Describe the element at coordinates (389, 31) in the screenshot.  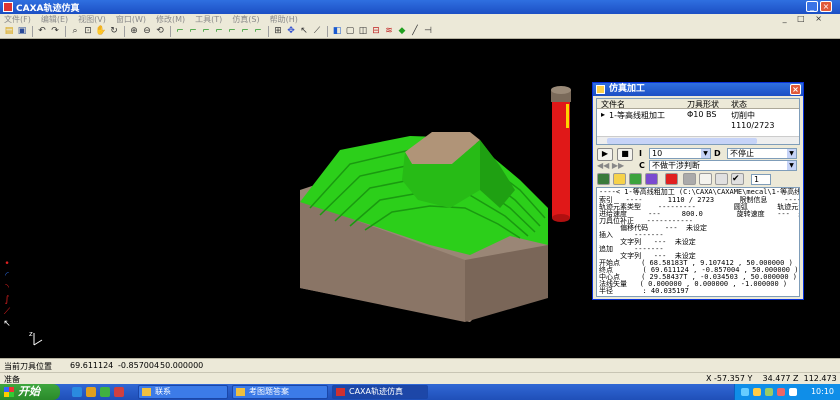
I see `path-icon: ≋` at that location.